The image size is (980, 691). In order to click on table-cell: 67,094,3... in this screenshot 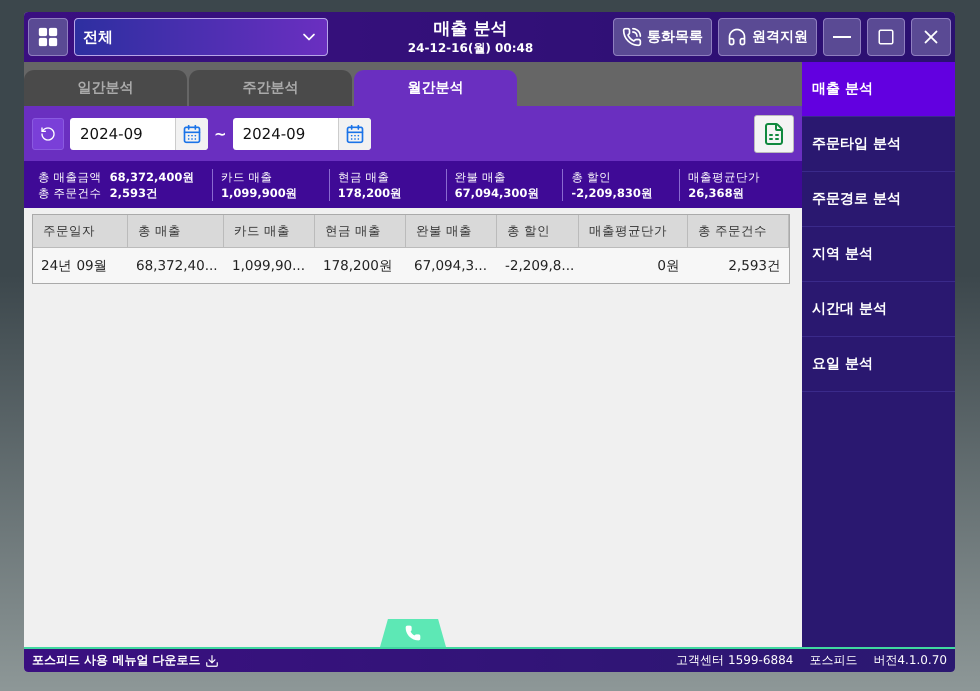, I will do `click(451, 265)`.